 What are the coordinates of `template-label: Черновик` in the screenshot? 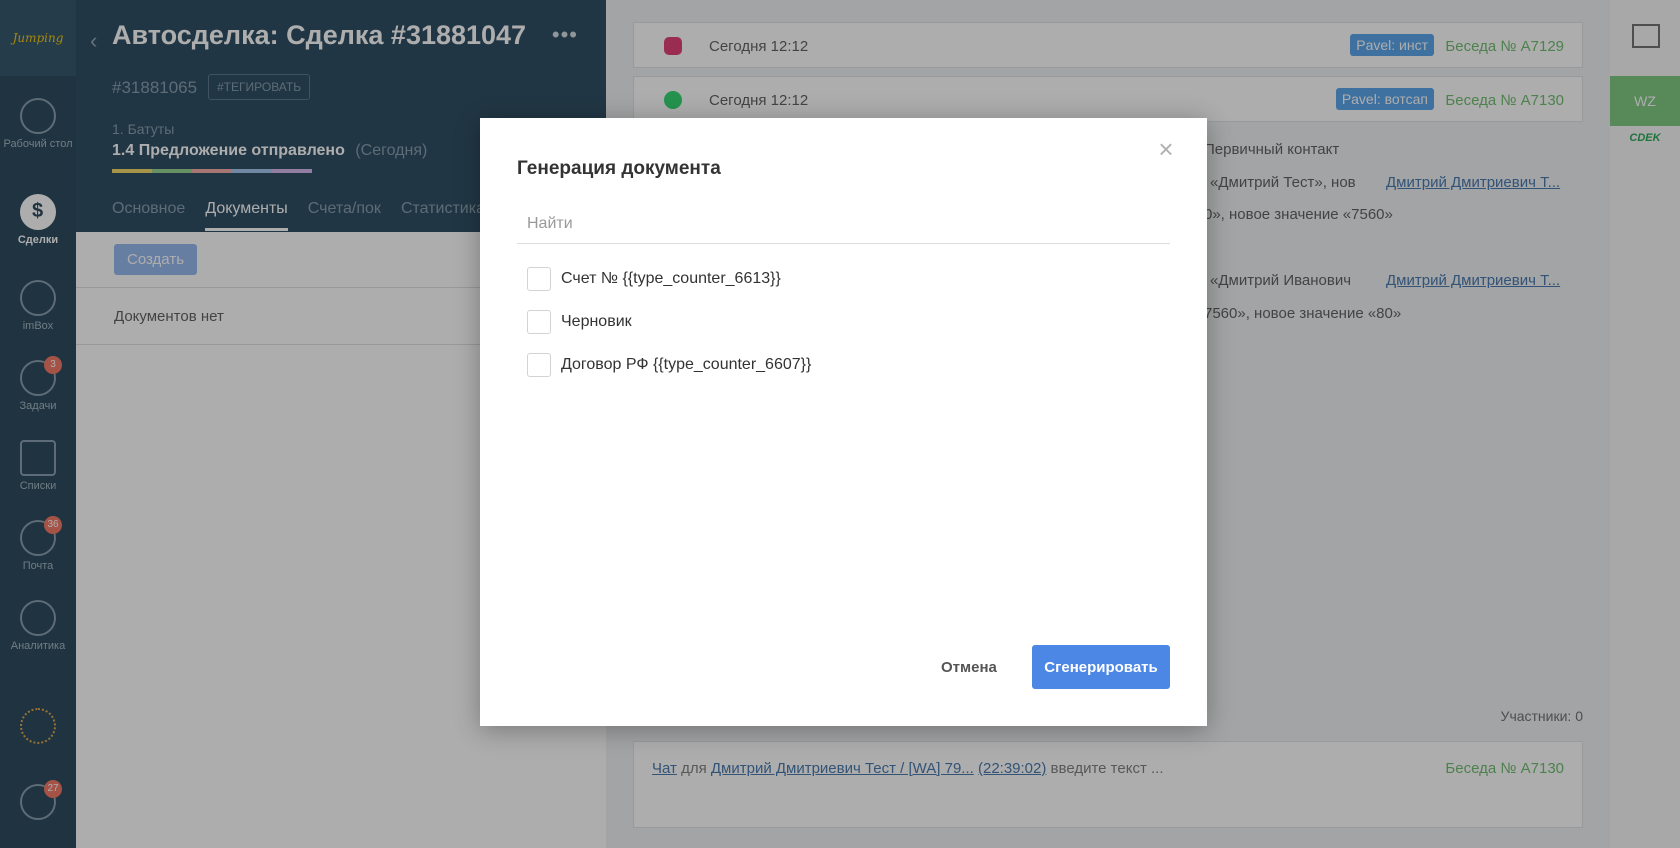 It's located at (596, 321).